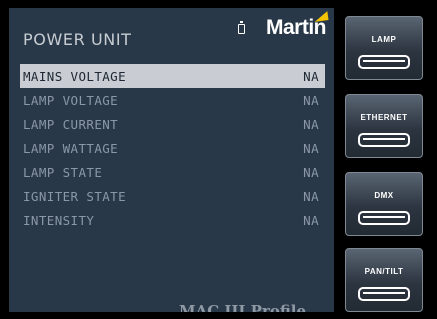 Image resolution: width=437 pixels, height=319 pixels. What do you see at coordinates (172, 220) in the screenshot?
I see `list-item-intensity: INTENSITY NA` at bounding box center [172, 220].